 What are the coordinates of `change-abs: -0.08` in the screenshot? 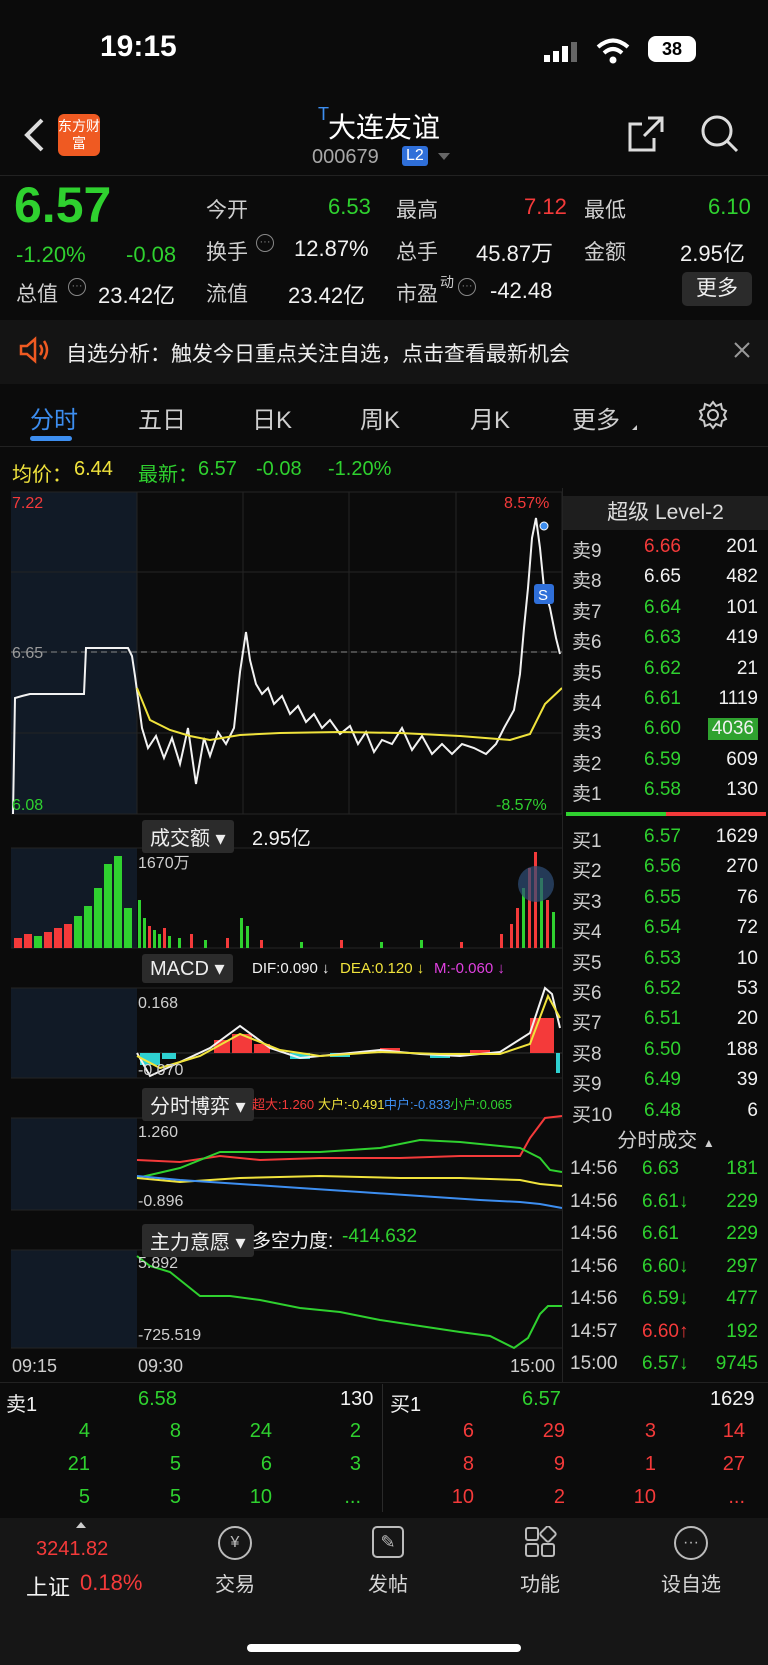 It's located at (151, 254).